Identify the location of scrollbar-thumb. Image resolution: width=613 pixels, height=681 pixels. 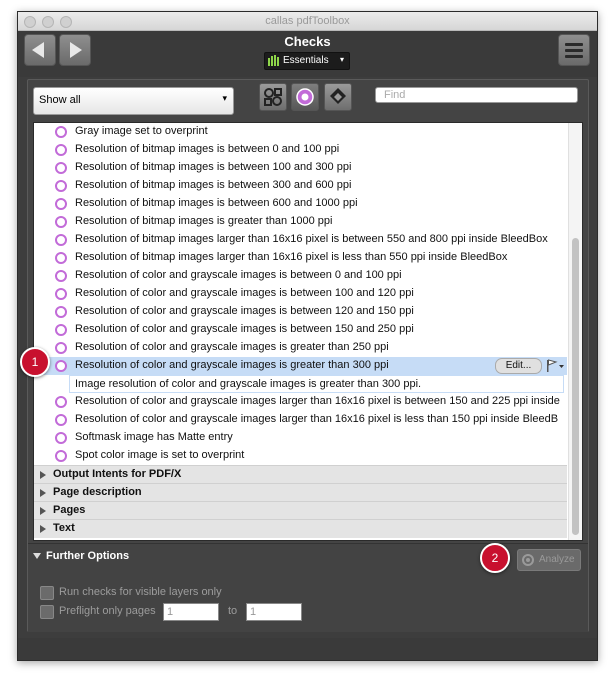
(575, 386).